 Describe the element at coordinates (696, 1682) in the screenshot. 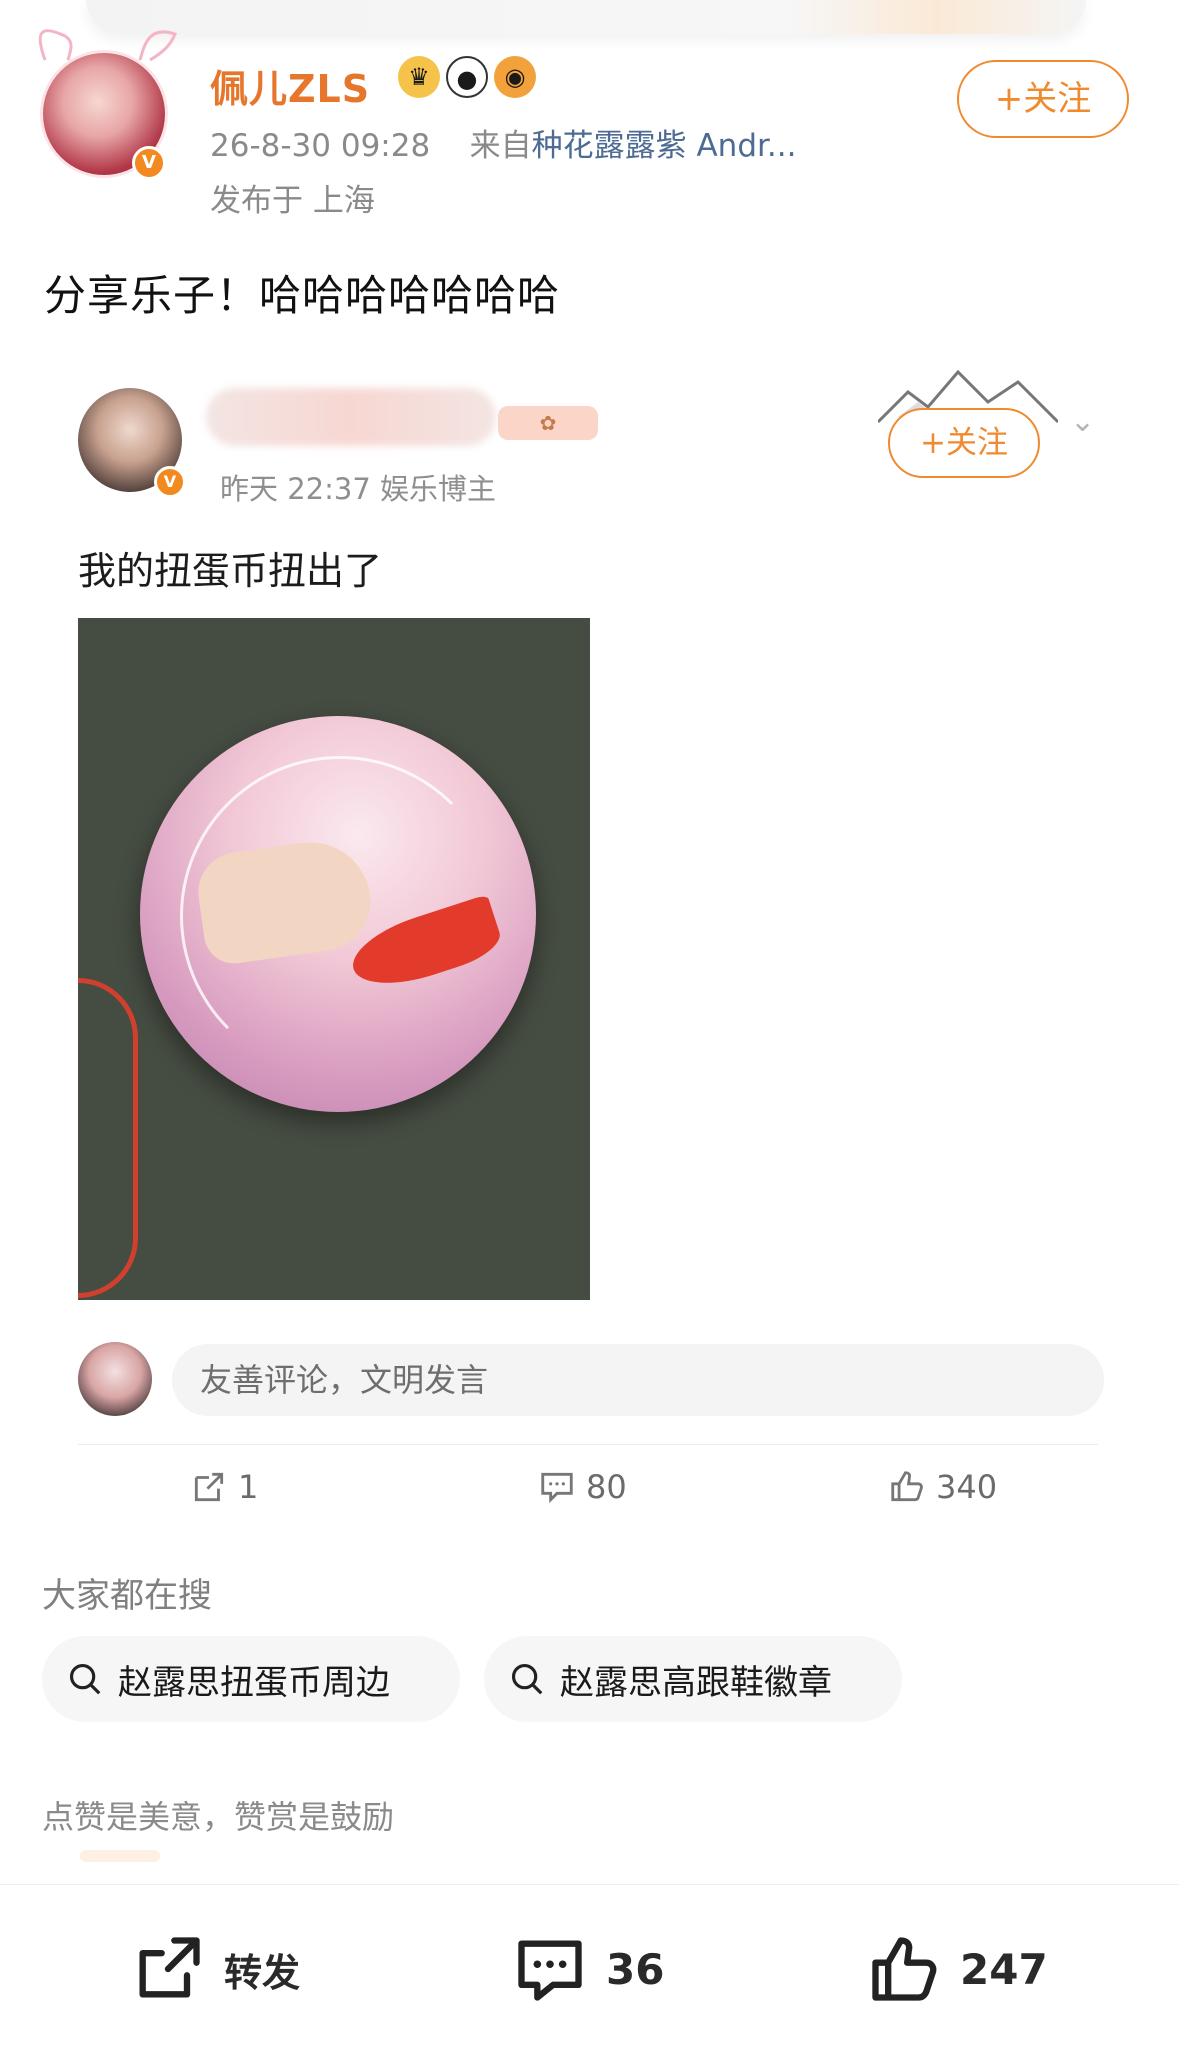

I see `search-chip-label: 赵露思高跟鞋徽章` at that location.